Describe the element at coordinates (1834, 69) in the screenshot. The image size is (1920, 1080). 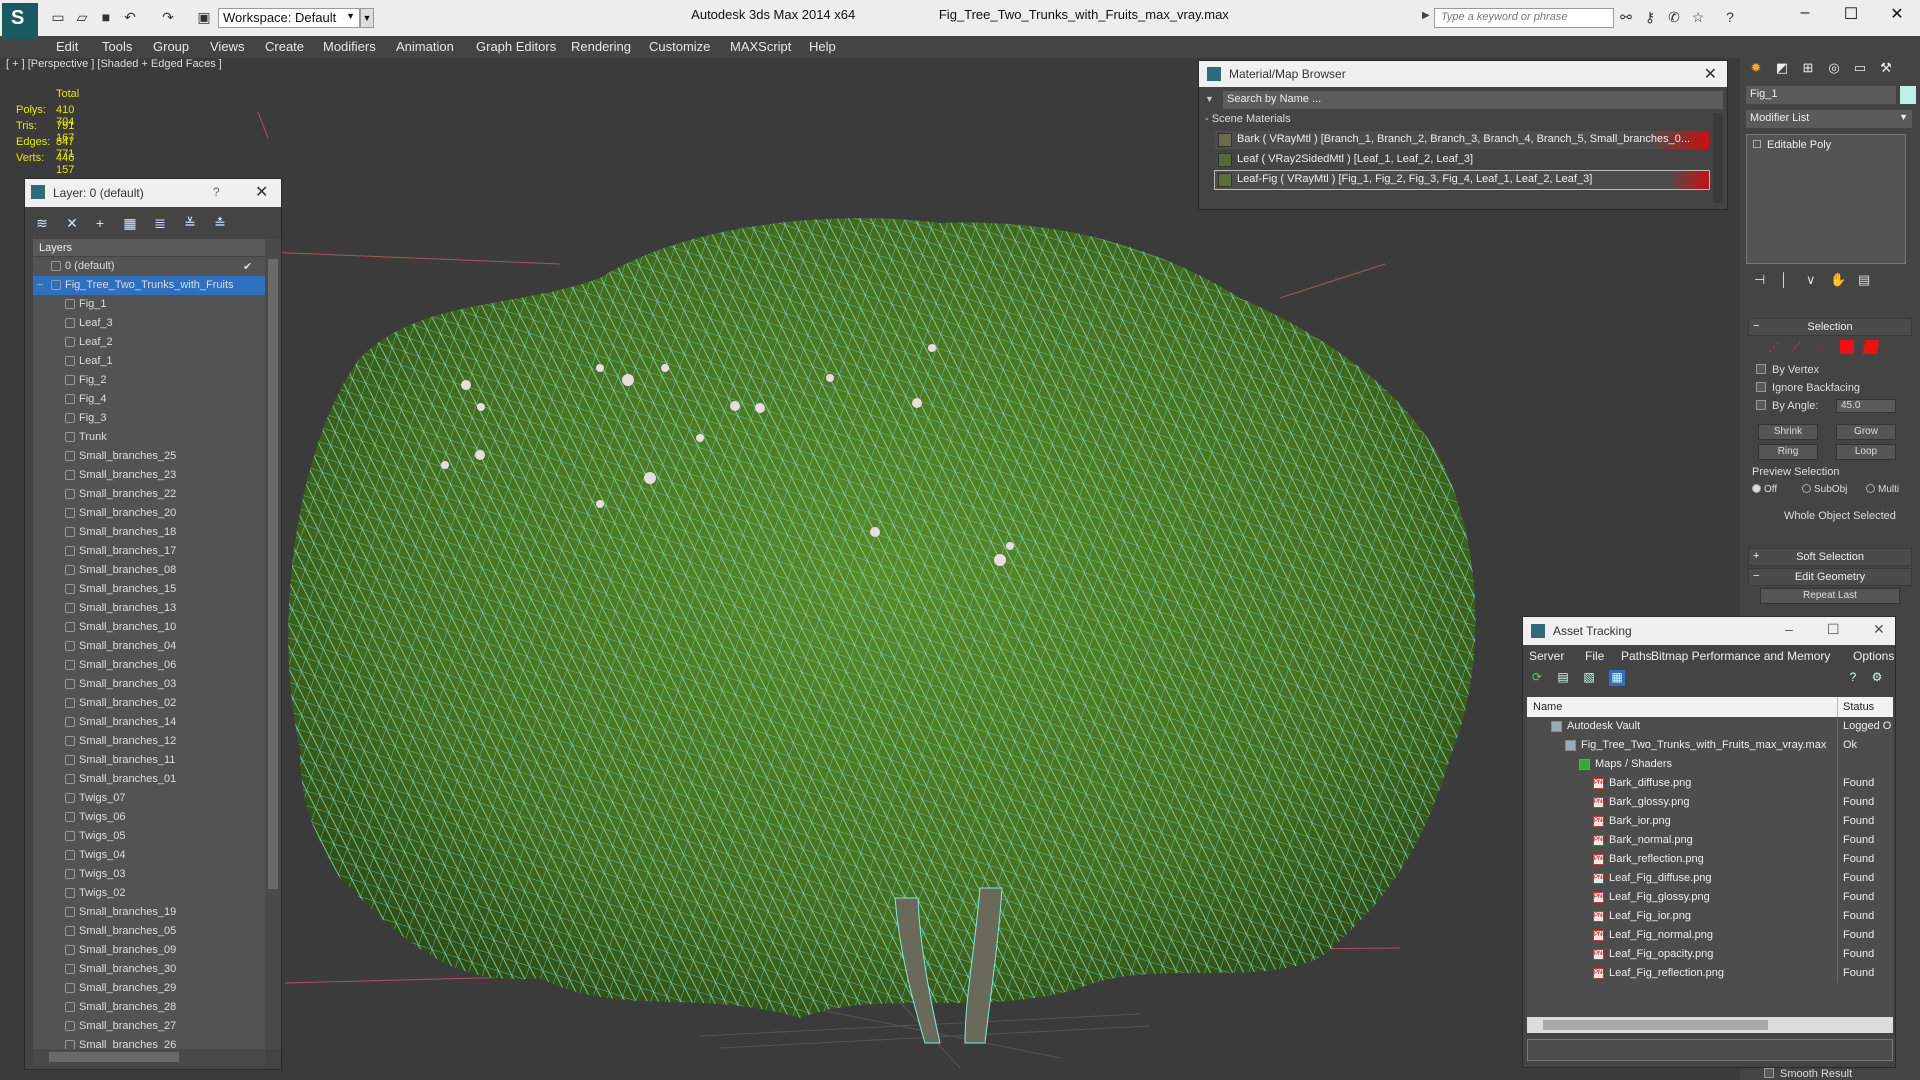
I see `motion-tab-icon: ◎` at that location.